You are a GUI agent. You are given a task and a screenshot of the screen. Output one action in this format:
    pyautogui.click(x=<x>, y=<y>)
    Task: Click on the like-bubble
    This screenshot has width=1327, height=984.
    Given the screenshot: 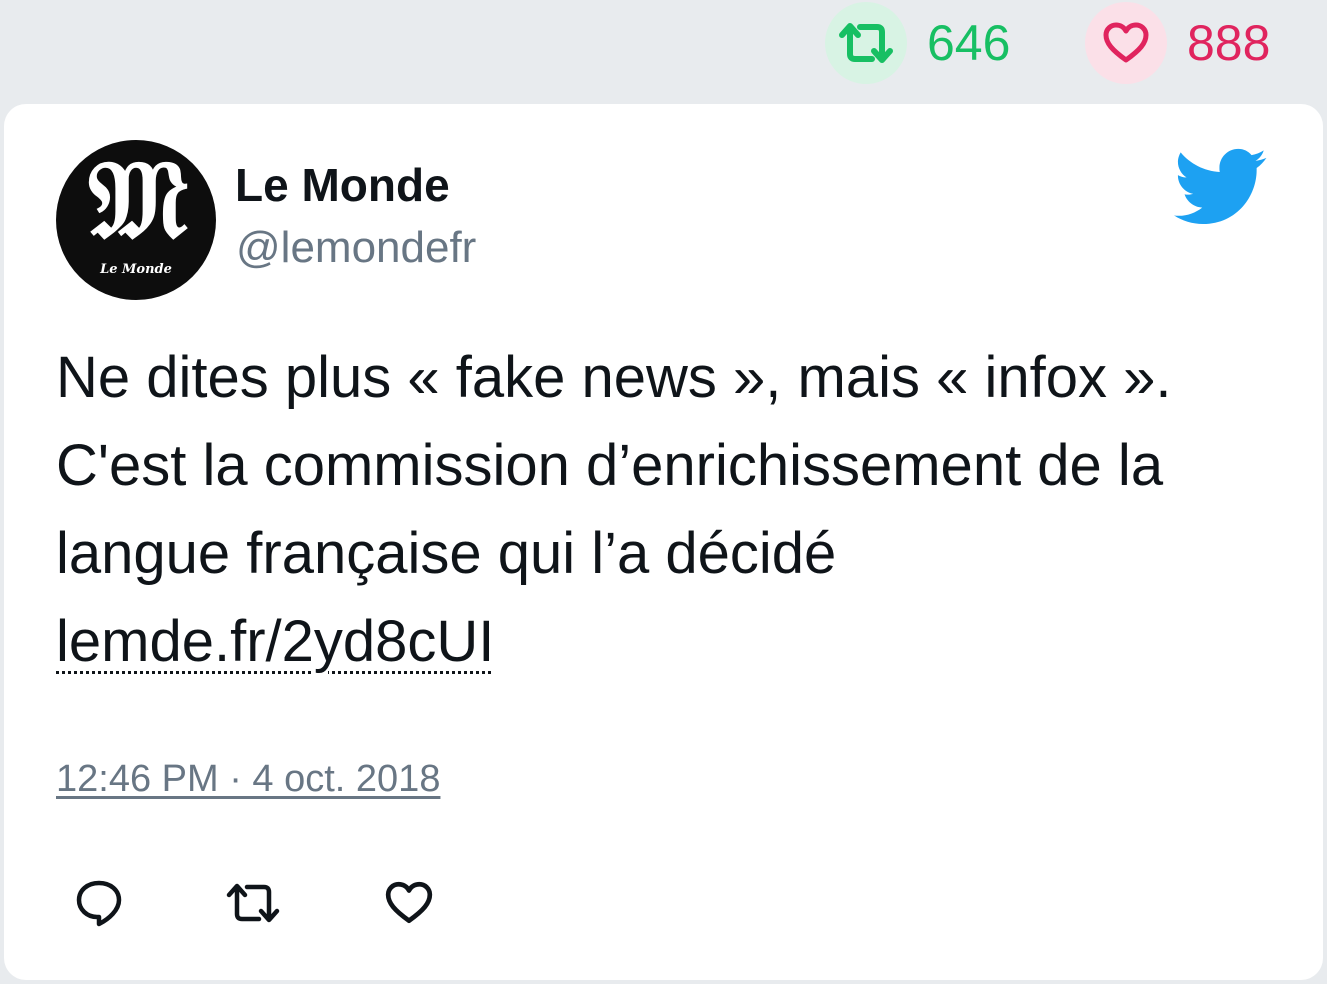 What is the action you would take?
    pyautogui.click(x=1126, y=43)
    